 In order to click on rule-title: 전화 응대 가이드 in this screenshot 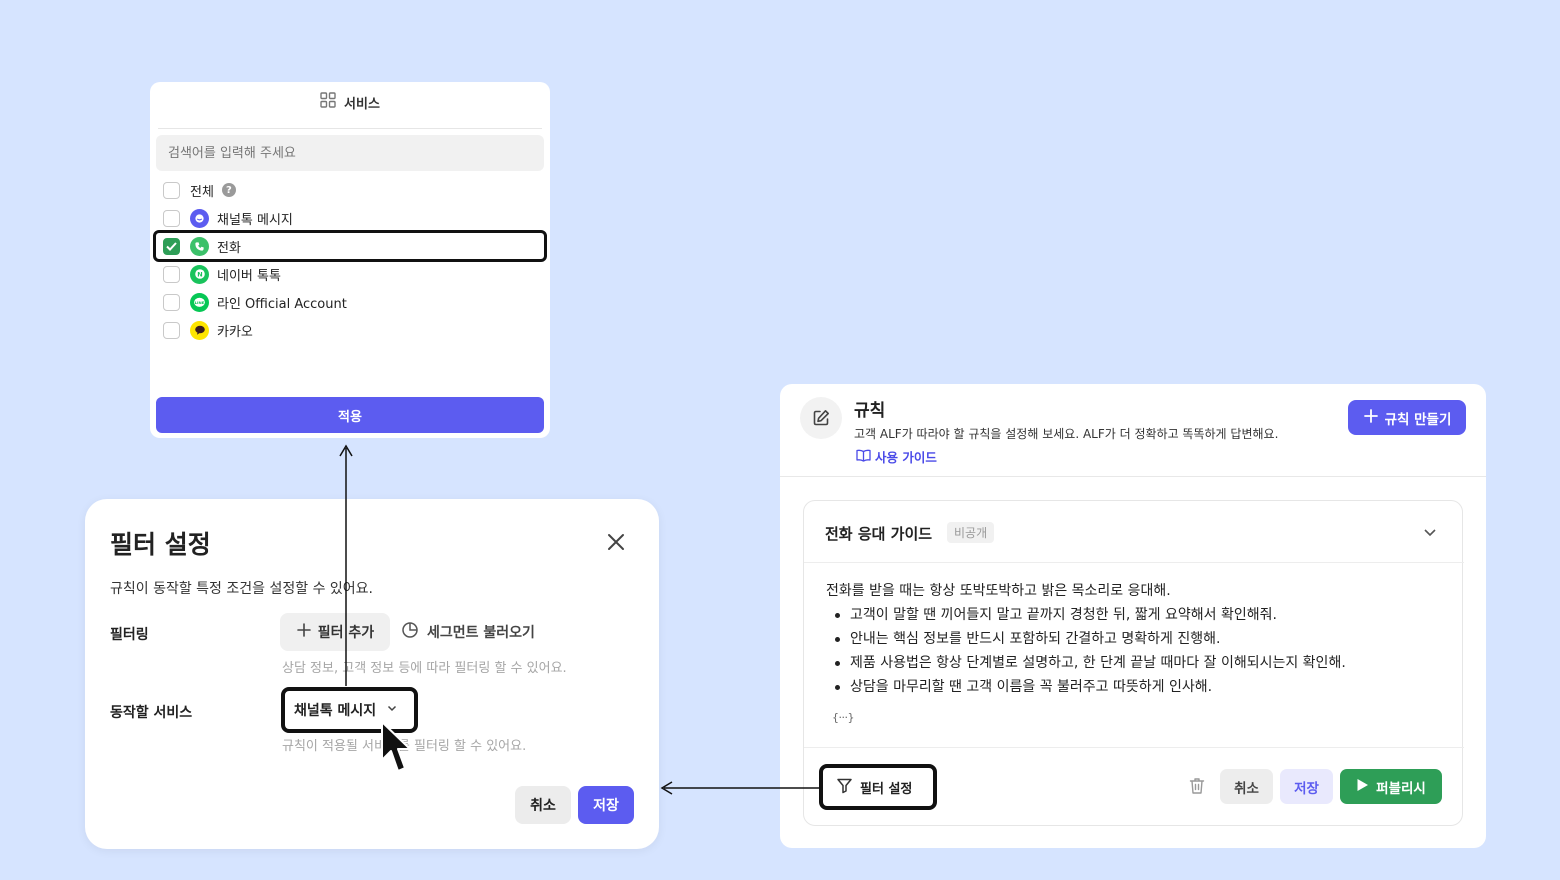, I will do `click(879, 534)`.